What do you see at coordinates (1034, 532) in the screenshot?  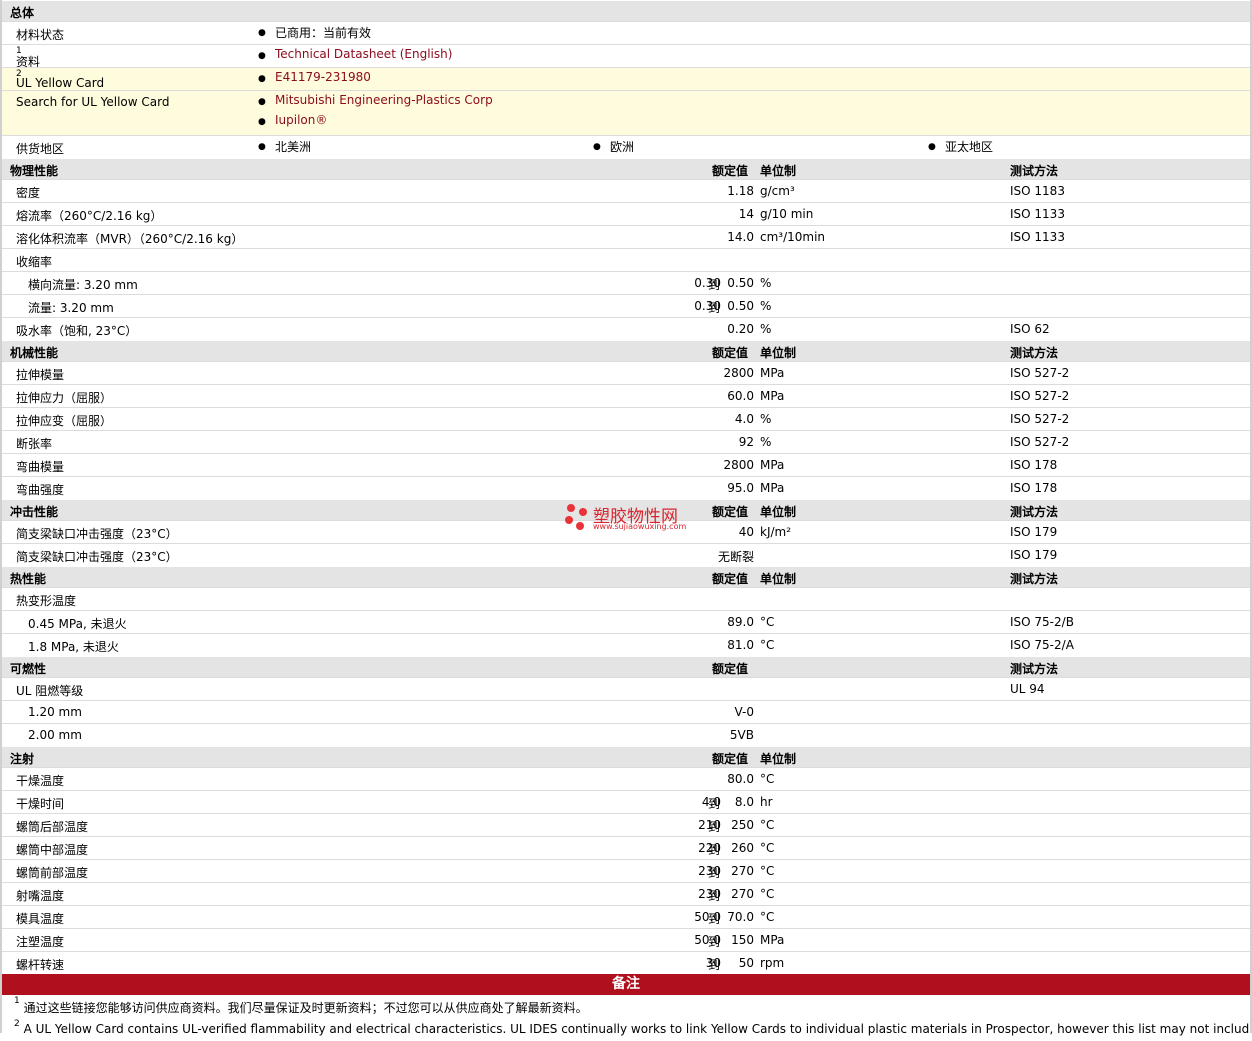 I see `test-method: ISO 179` at bounding box center [1034, 532].